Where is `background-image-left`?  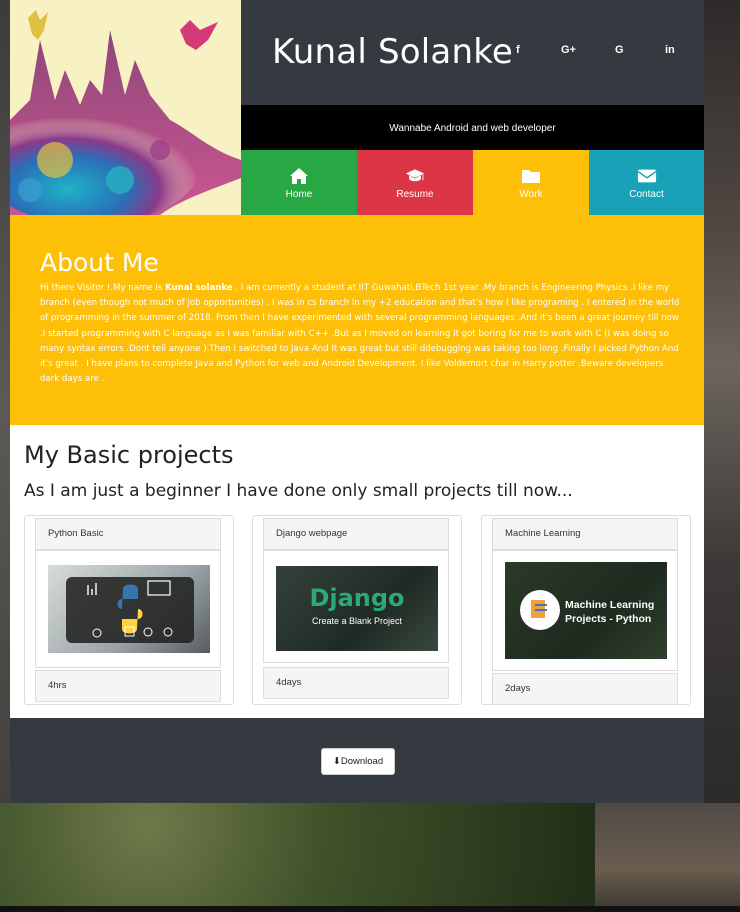 background-image-left is located at coordinates (5, 405).